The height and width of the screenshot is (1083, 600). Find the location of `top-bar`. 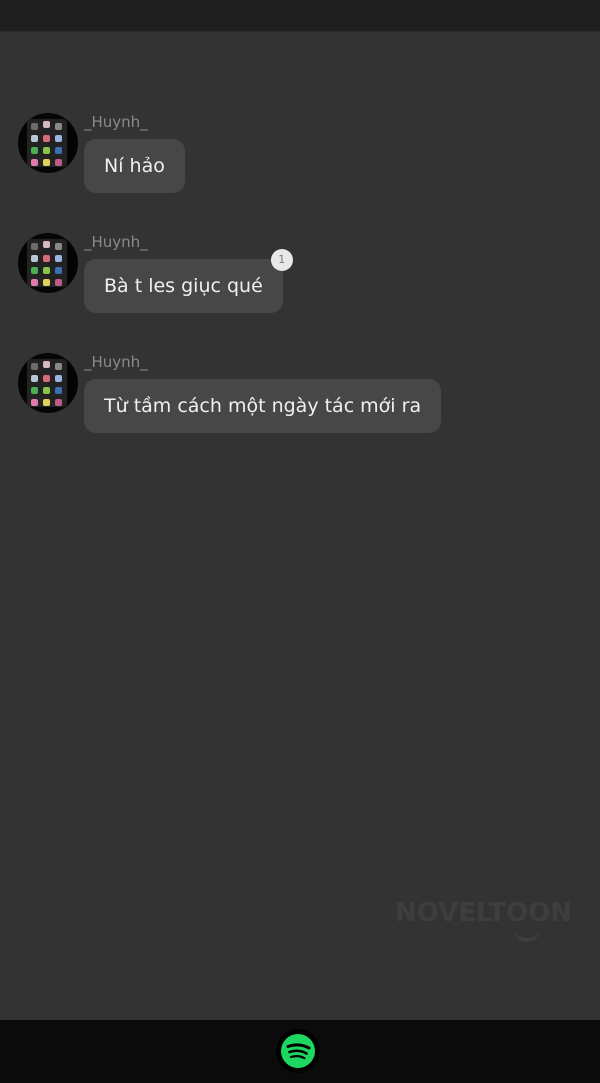

top-bar is located at coordinates (300, 16).